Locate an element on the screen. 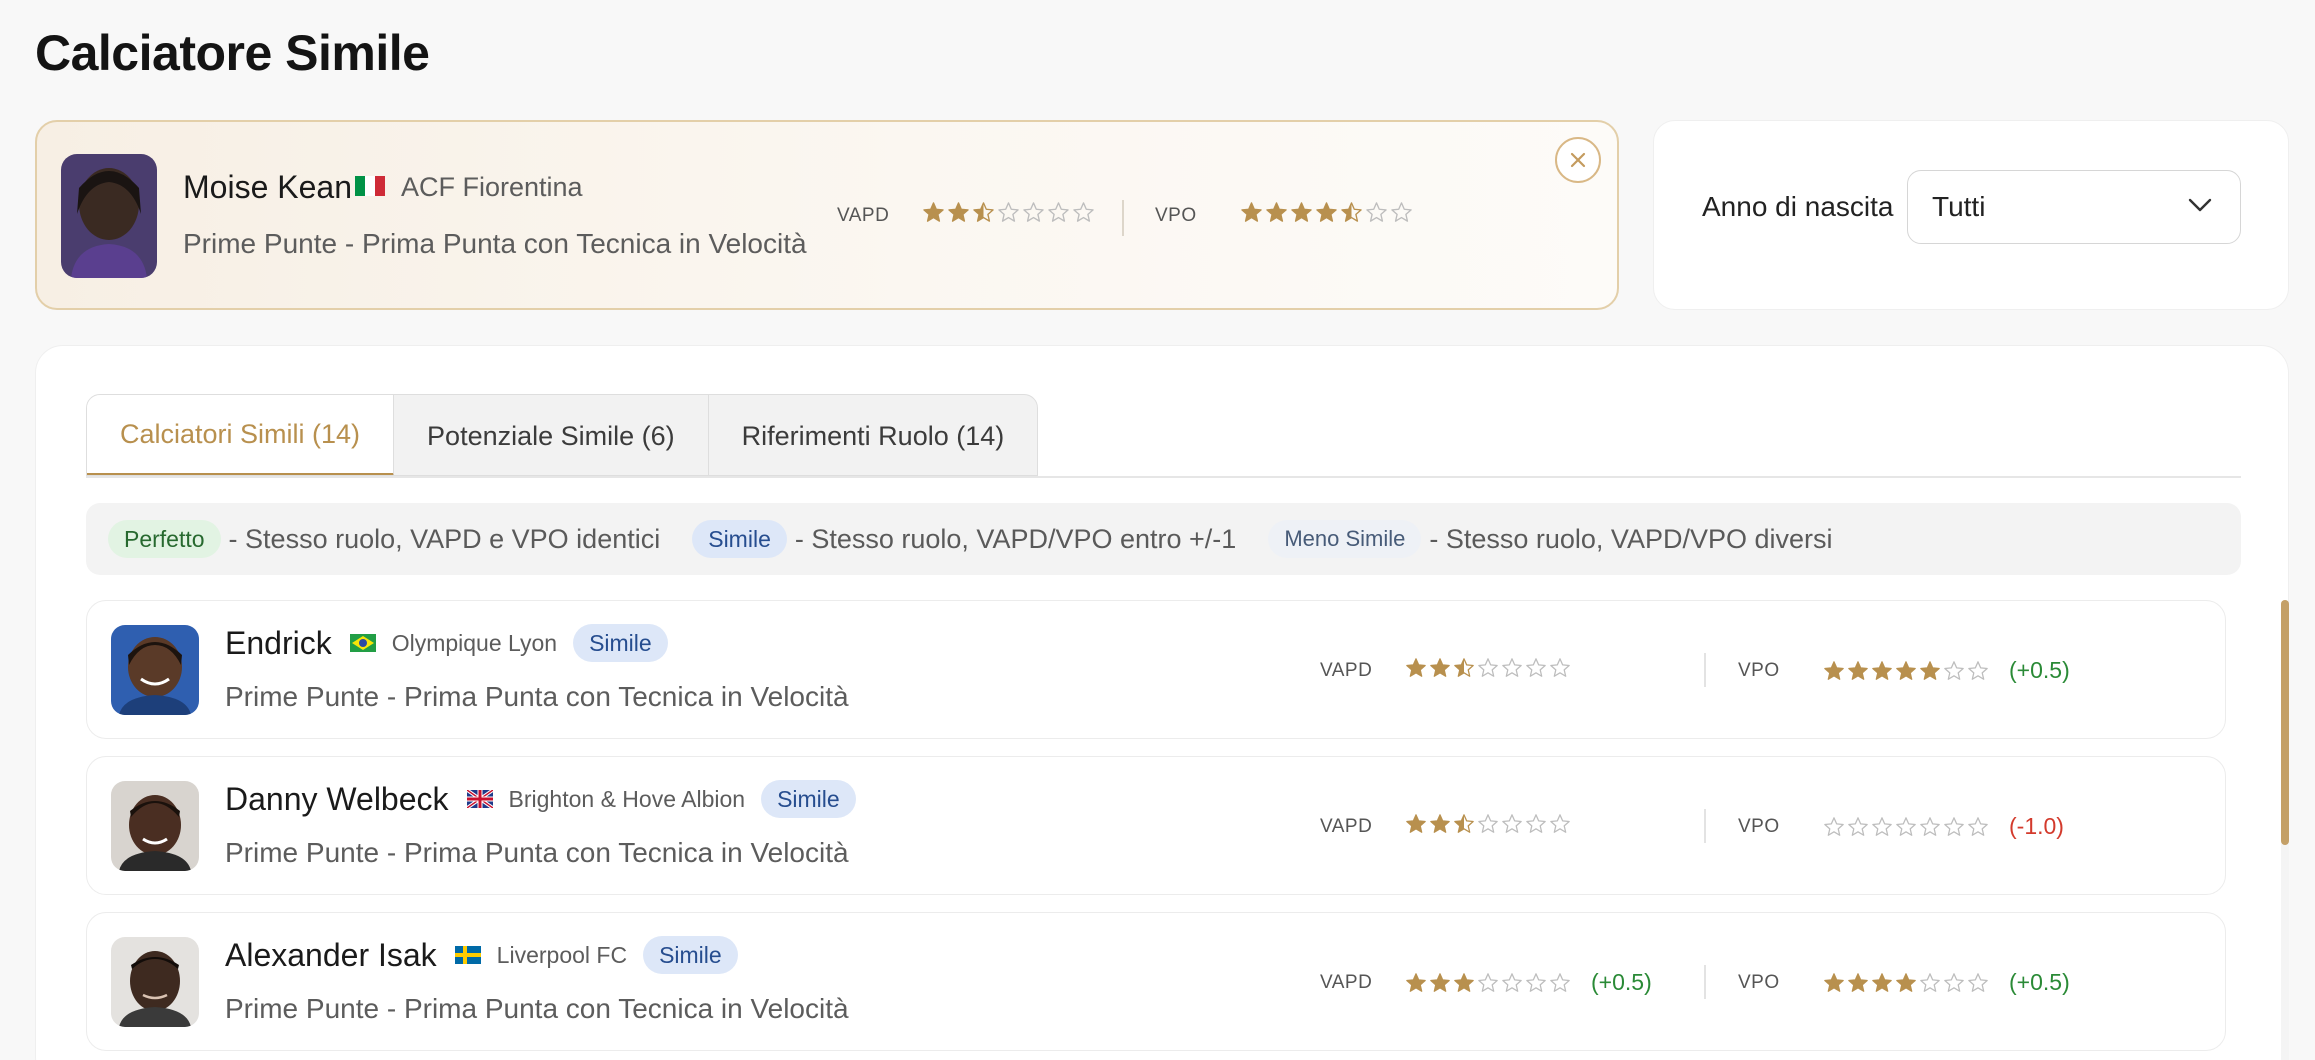 The width and height of the screenshot is (2315, 1060). page-title: Calciatore Simile is located at coordinates (232, 53).